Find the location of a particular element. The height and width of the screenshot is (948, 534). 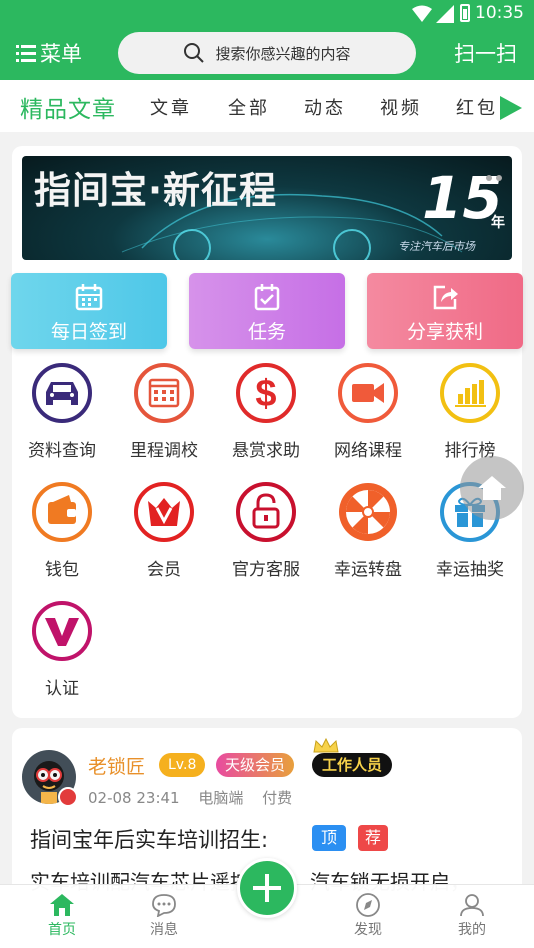

menu-button: 菜单 is located at coordinates (49, 53).